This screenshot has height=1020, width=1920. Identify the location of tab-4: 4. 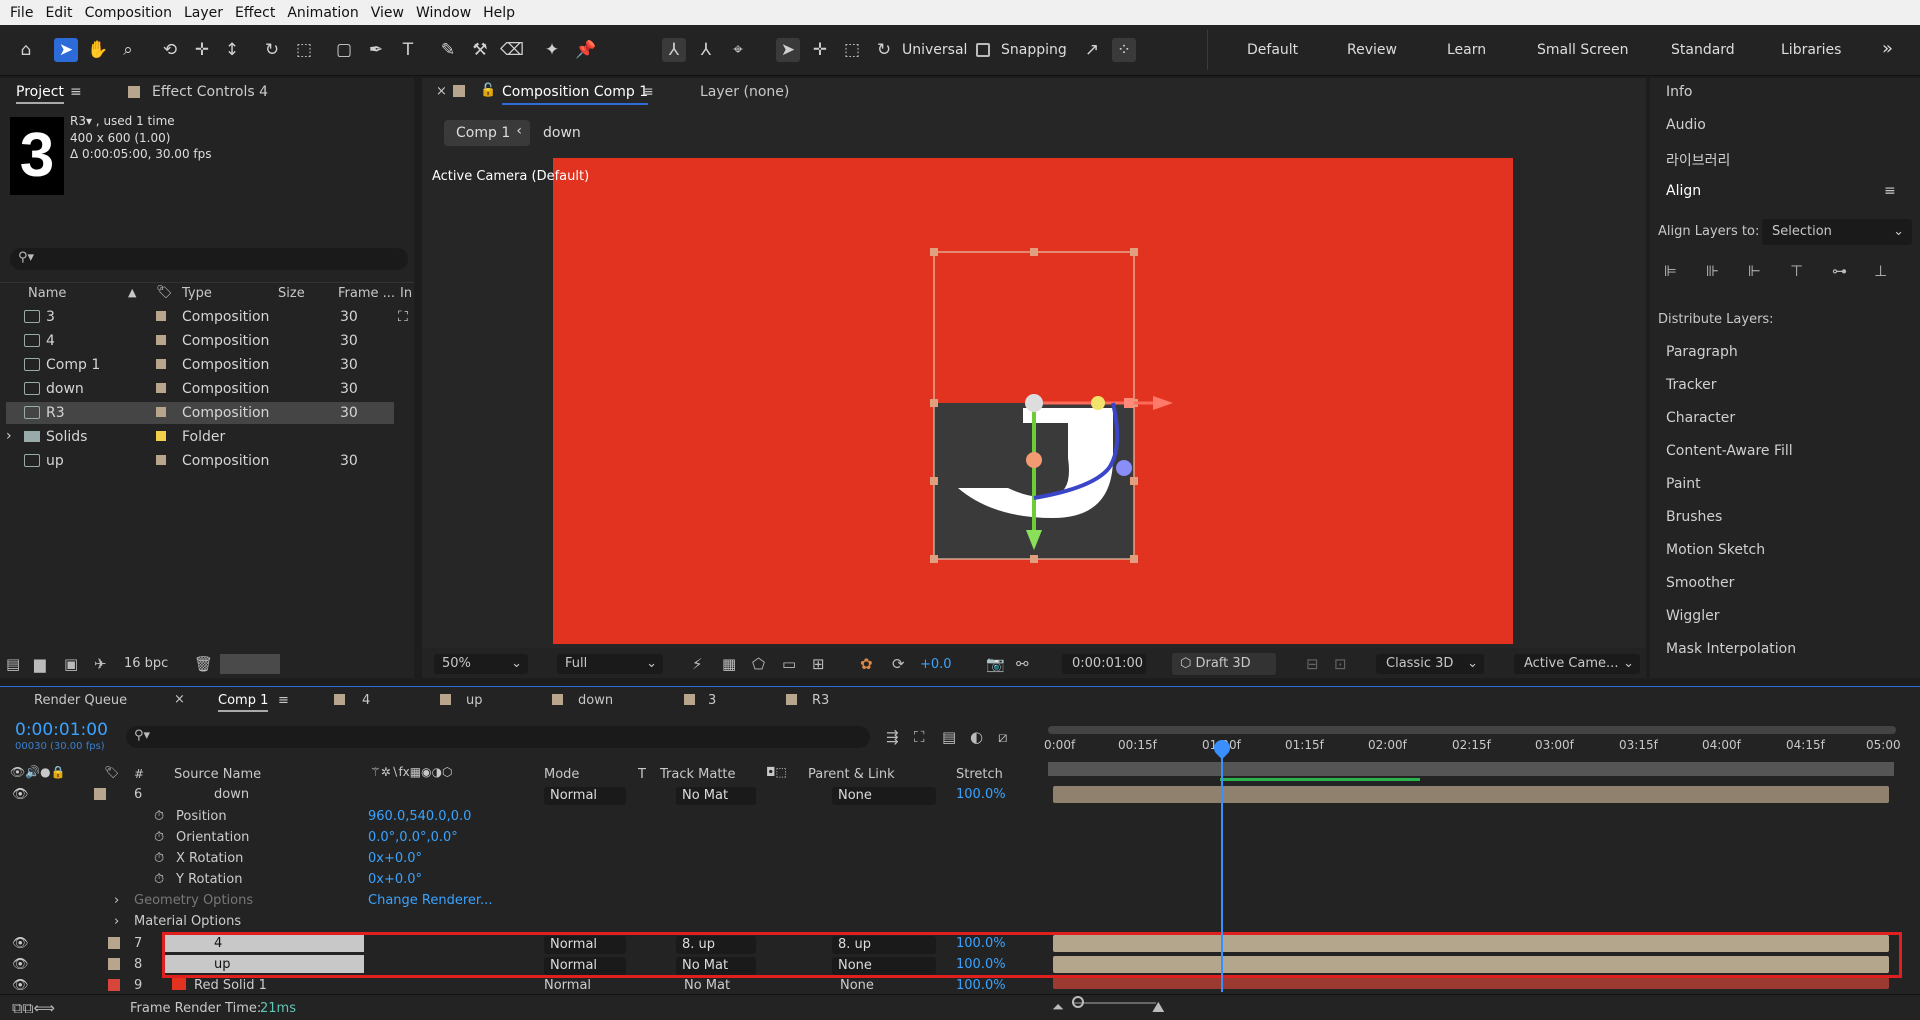
(366, 700).